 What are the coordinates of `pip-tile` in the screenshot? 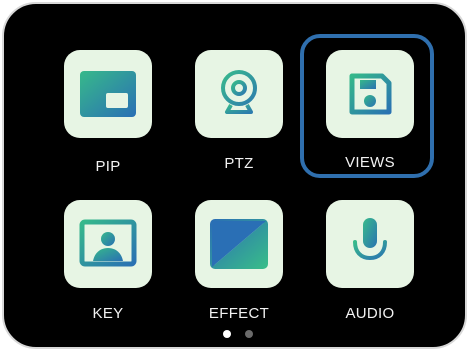 It's located at (108, 94).